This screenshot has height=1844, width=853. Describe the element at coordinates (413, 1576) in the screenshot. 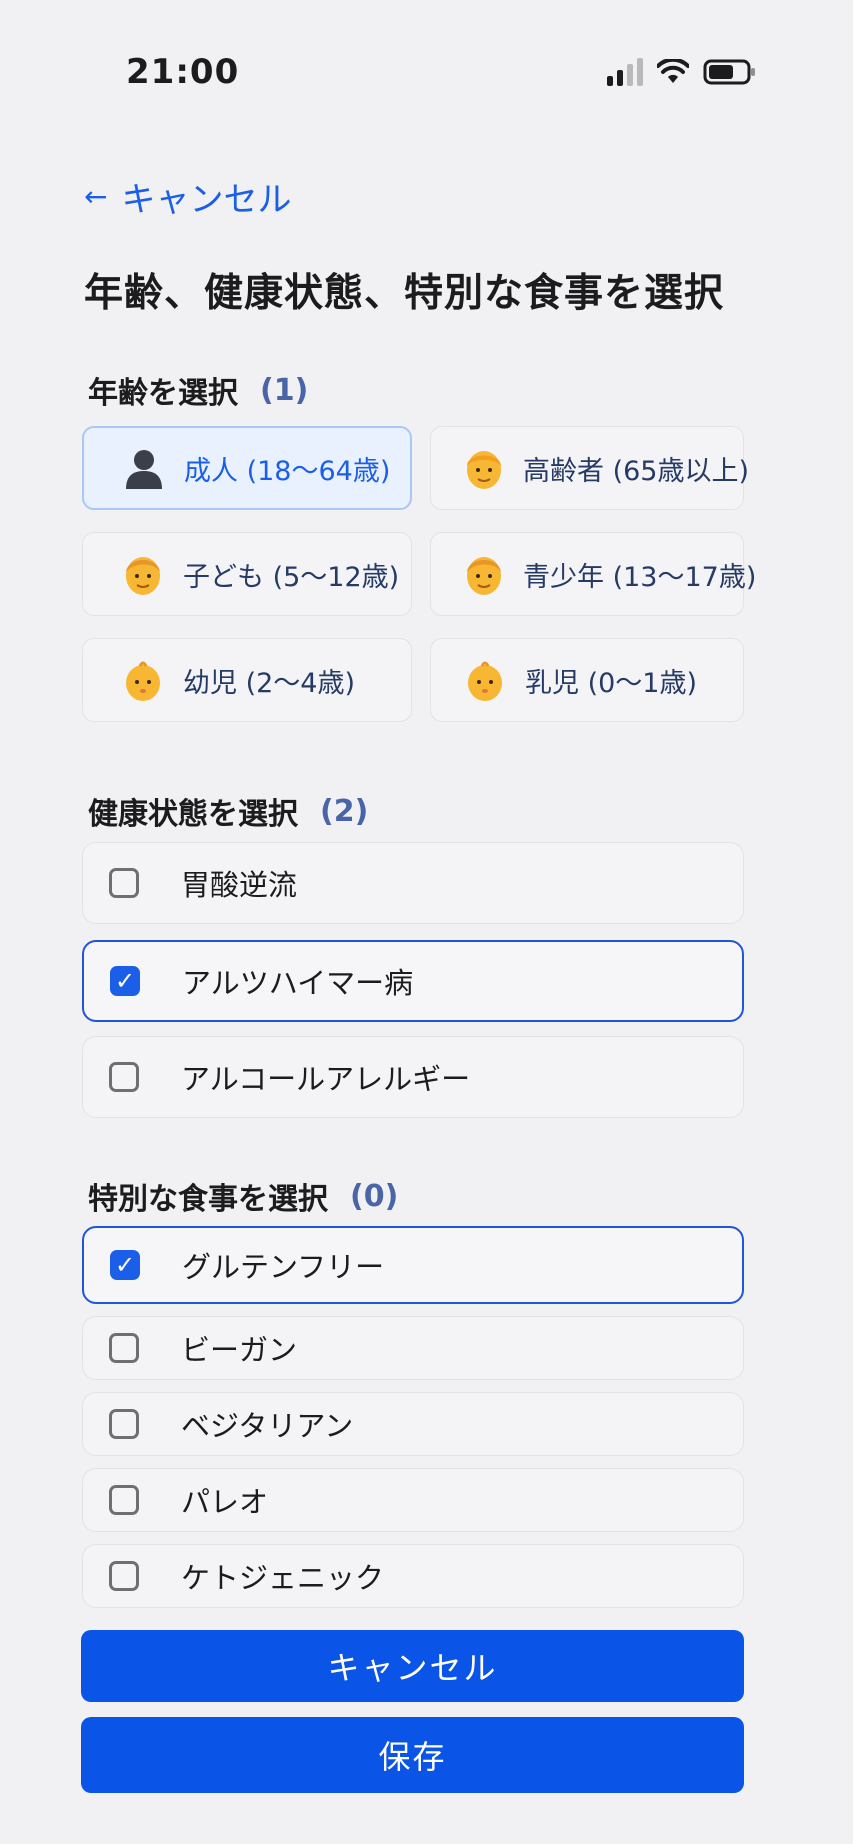

I see `diet-option-ketogenic: ケトジェニック` at that location.